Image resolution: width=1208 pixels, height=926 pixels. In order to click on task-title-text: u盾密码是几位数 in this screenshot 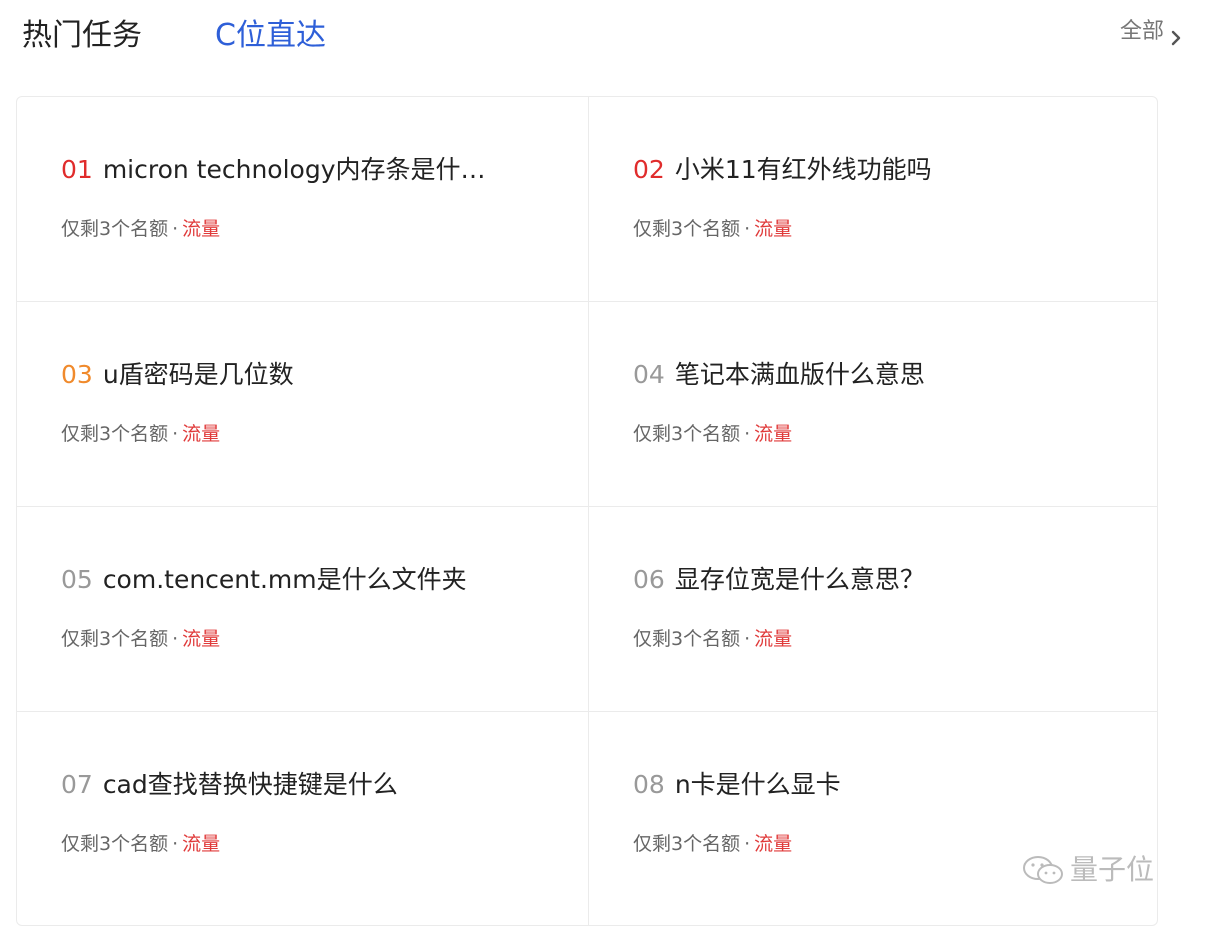, I will do `click(198, 374)`.